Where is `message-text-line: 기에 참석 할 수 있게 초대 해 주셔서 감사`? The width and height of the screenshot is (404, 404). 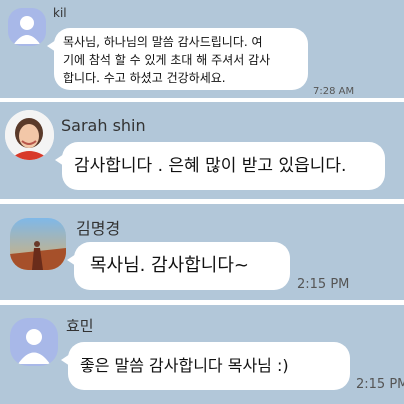 message-text-line: 기에 참석 할 수 있게 초대 해 주셔서 감사 is located at coordinates (167, 60).